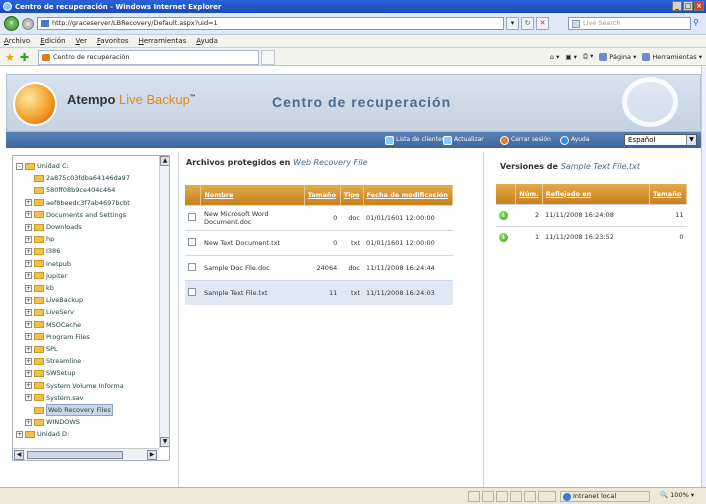 The image size is (706, 504). Describe the element at coordinates (252, 195) in the screenshot. I see `name-column-header: Nombre` at that location.